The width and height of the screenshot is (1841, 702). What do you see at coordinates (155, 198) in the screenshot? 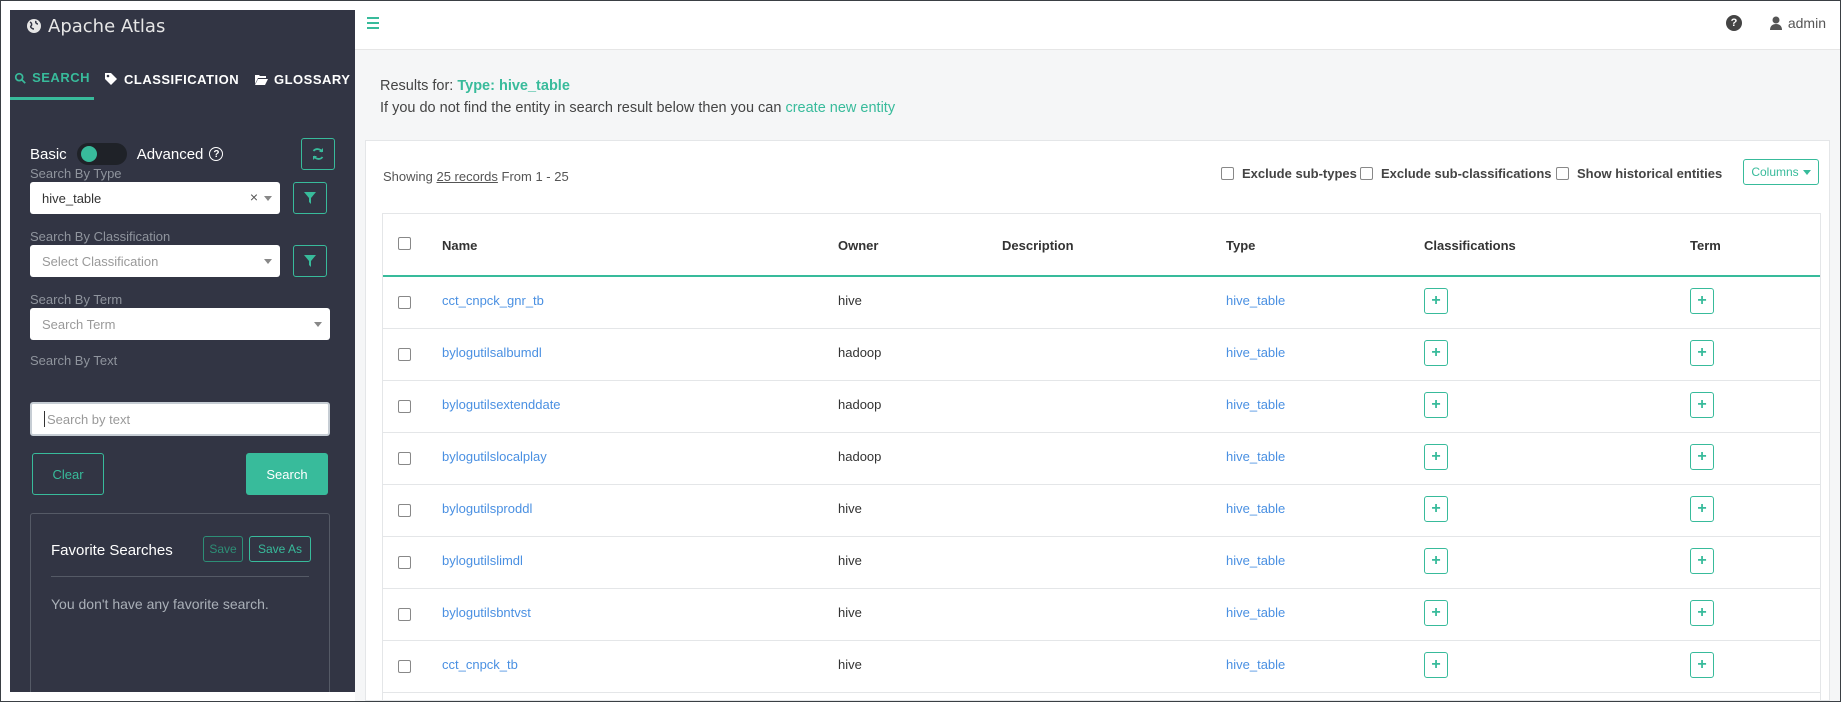
I see `type-select: hive_table ×` at bounding box center [155, 198].